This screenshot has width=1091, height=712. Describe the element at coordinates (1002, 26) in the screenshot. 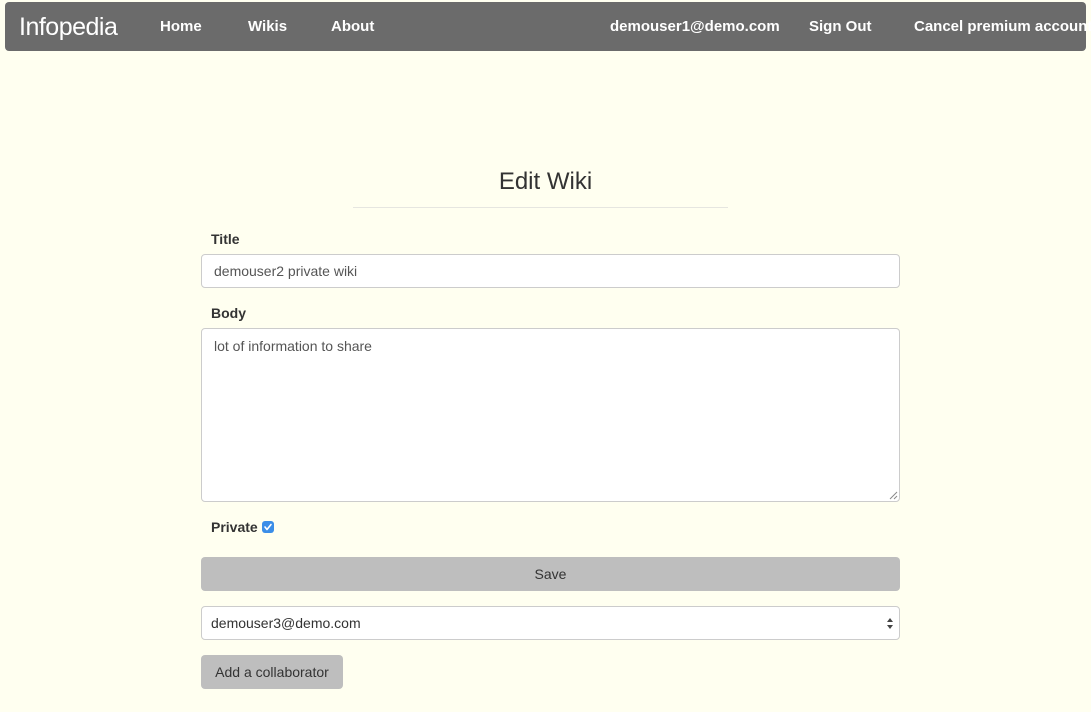

I see `nav-cancel-premium: Cancel premium account` at that location.